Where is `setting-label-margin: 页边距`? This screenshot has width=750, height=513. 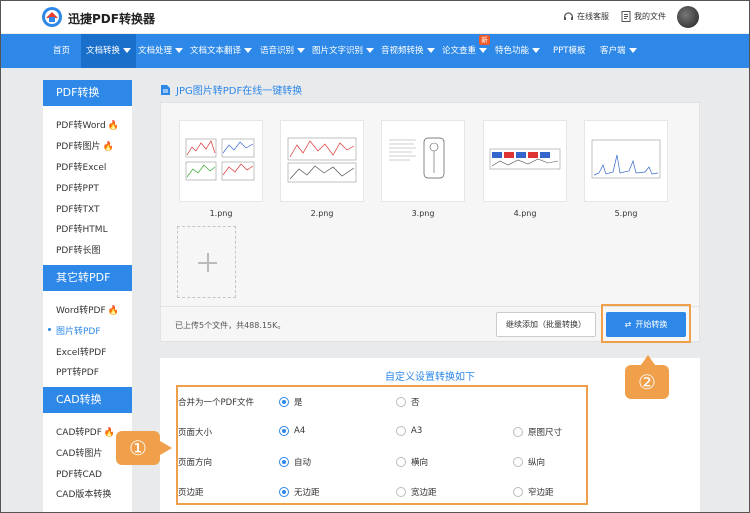 setting-label-margin: 页边距 is located at coordinates (191, 493).